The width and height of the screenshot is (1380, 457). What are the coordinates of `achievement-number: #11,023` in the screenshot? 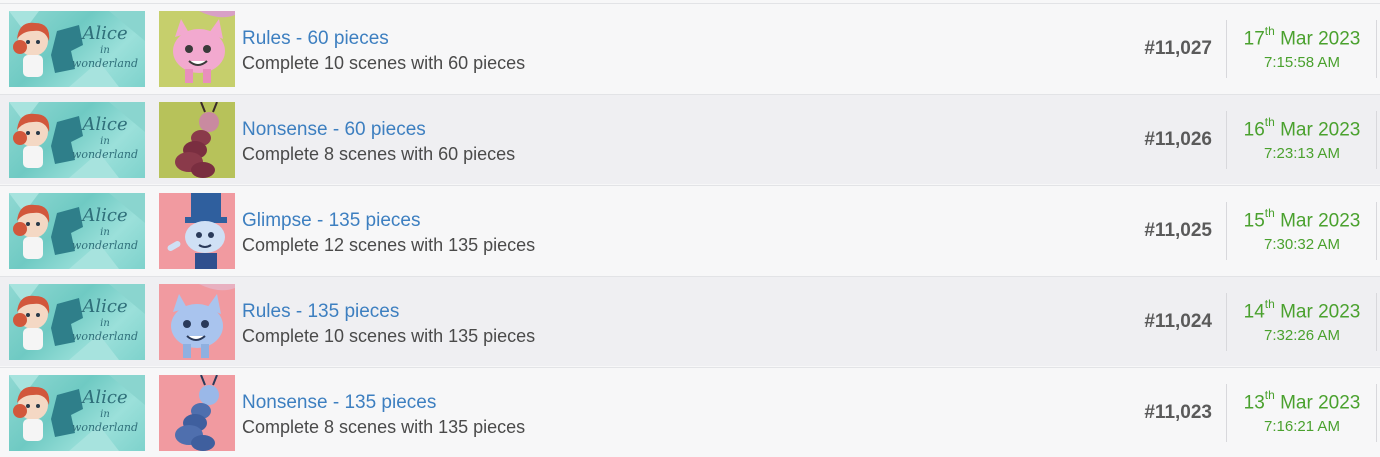 It's located at (1178, 412).